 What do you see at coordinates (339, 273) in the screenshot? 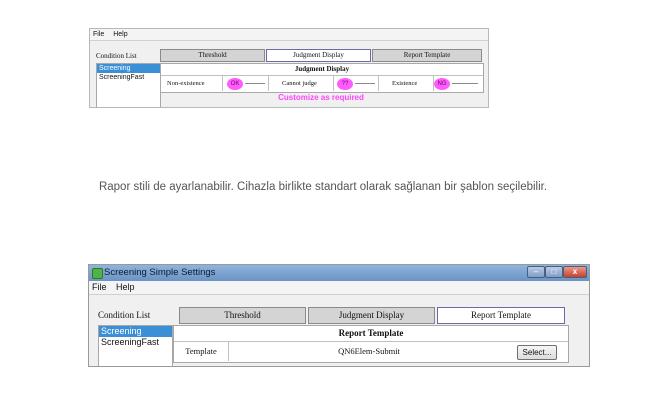
I see `window-titlebar: Screening Simple Settings – □ x` at bounding box center [339, 273].